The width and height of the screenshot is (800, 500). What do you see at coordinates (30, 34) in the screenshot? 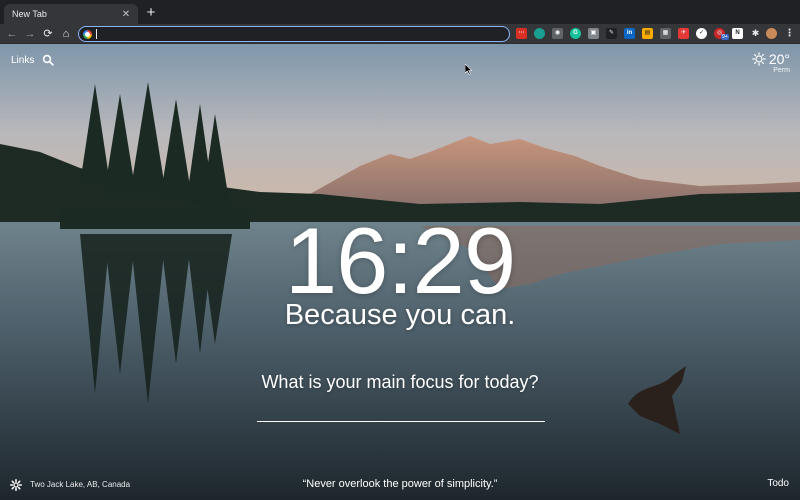
I see `forward-arrow-icon: →` at bounding box center [30, 34].